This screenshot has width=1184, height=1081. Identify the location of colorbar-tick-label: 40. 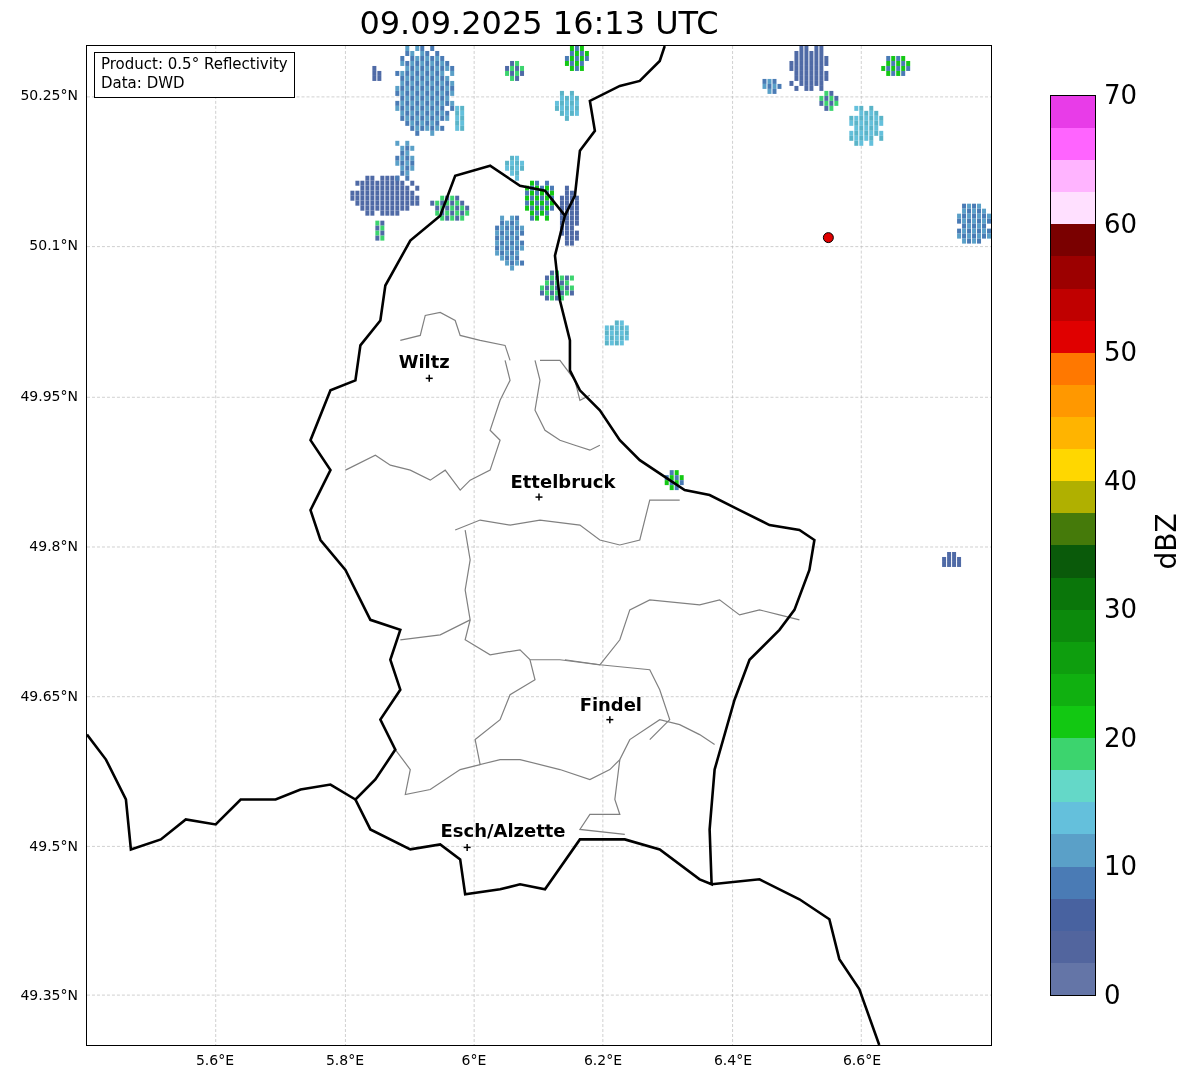
(1121, 480).